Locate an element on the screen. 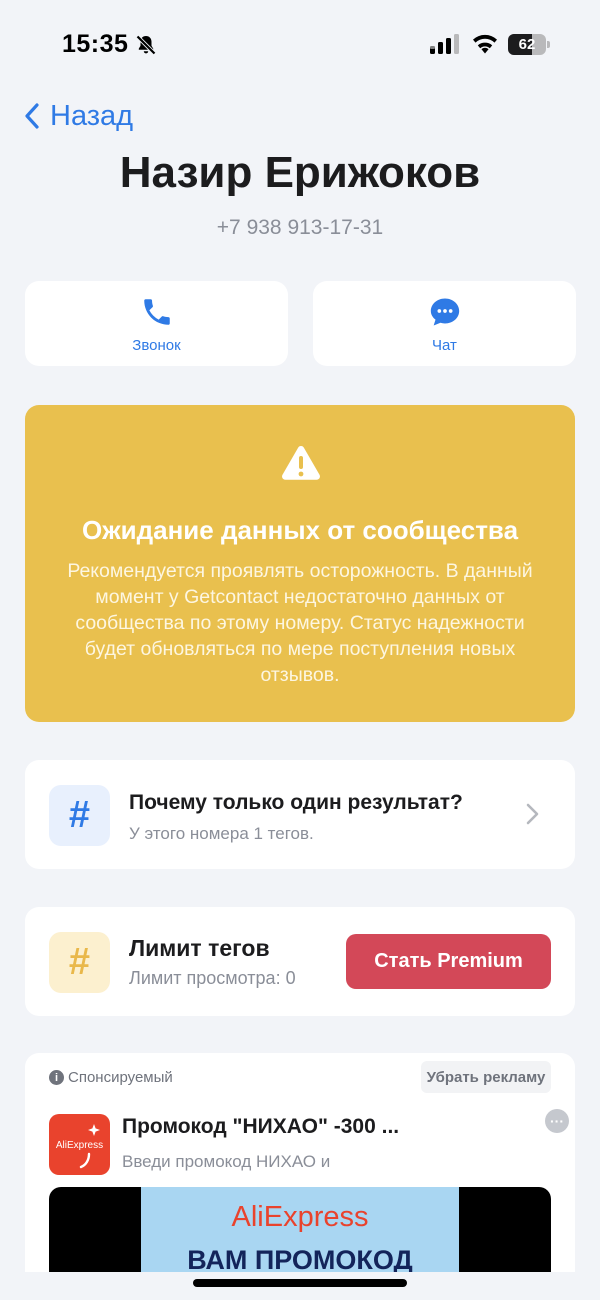 This screenshot has height=1300, width=600. bell-off-icon is located at coordinates (146, 45).